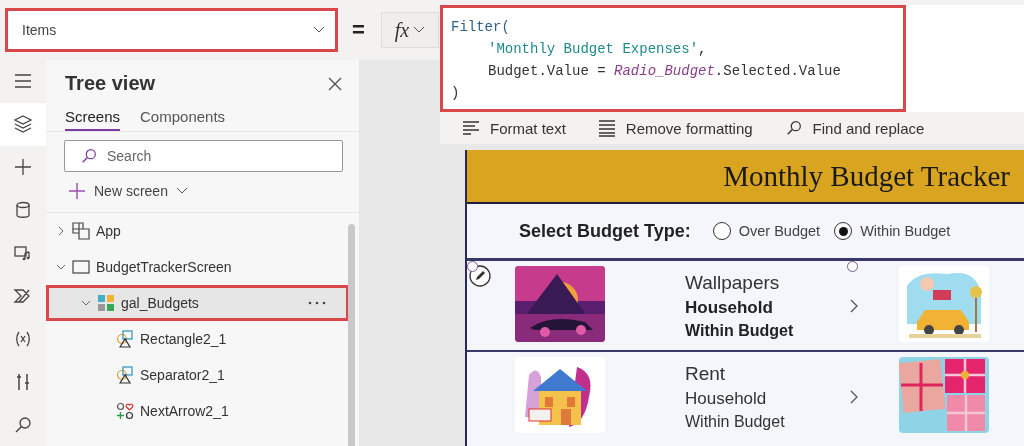 This screenshot has height=446, width=1024. Describe the element at coordinates (194, 231) in the screenshot. I see `tree-item: App` at that location.